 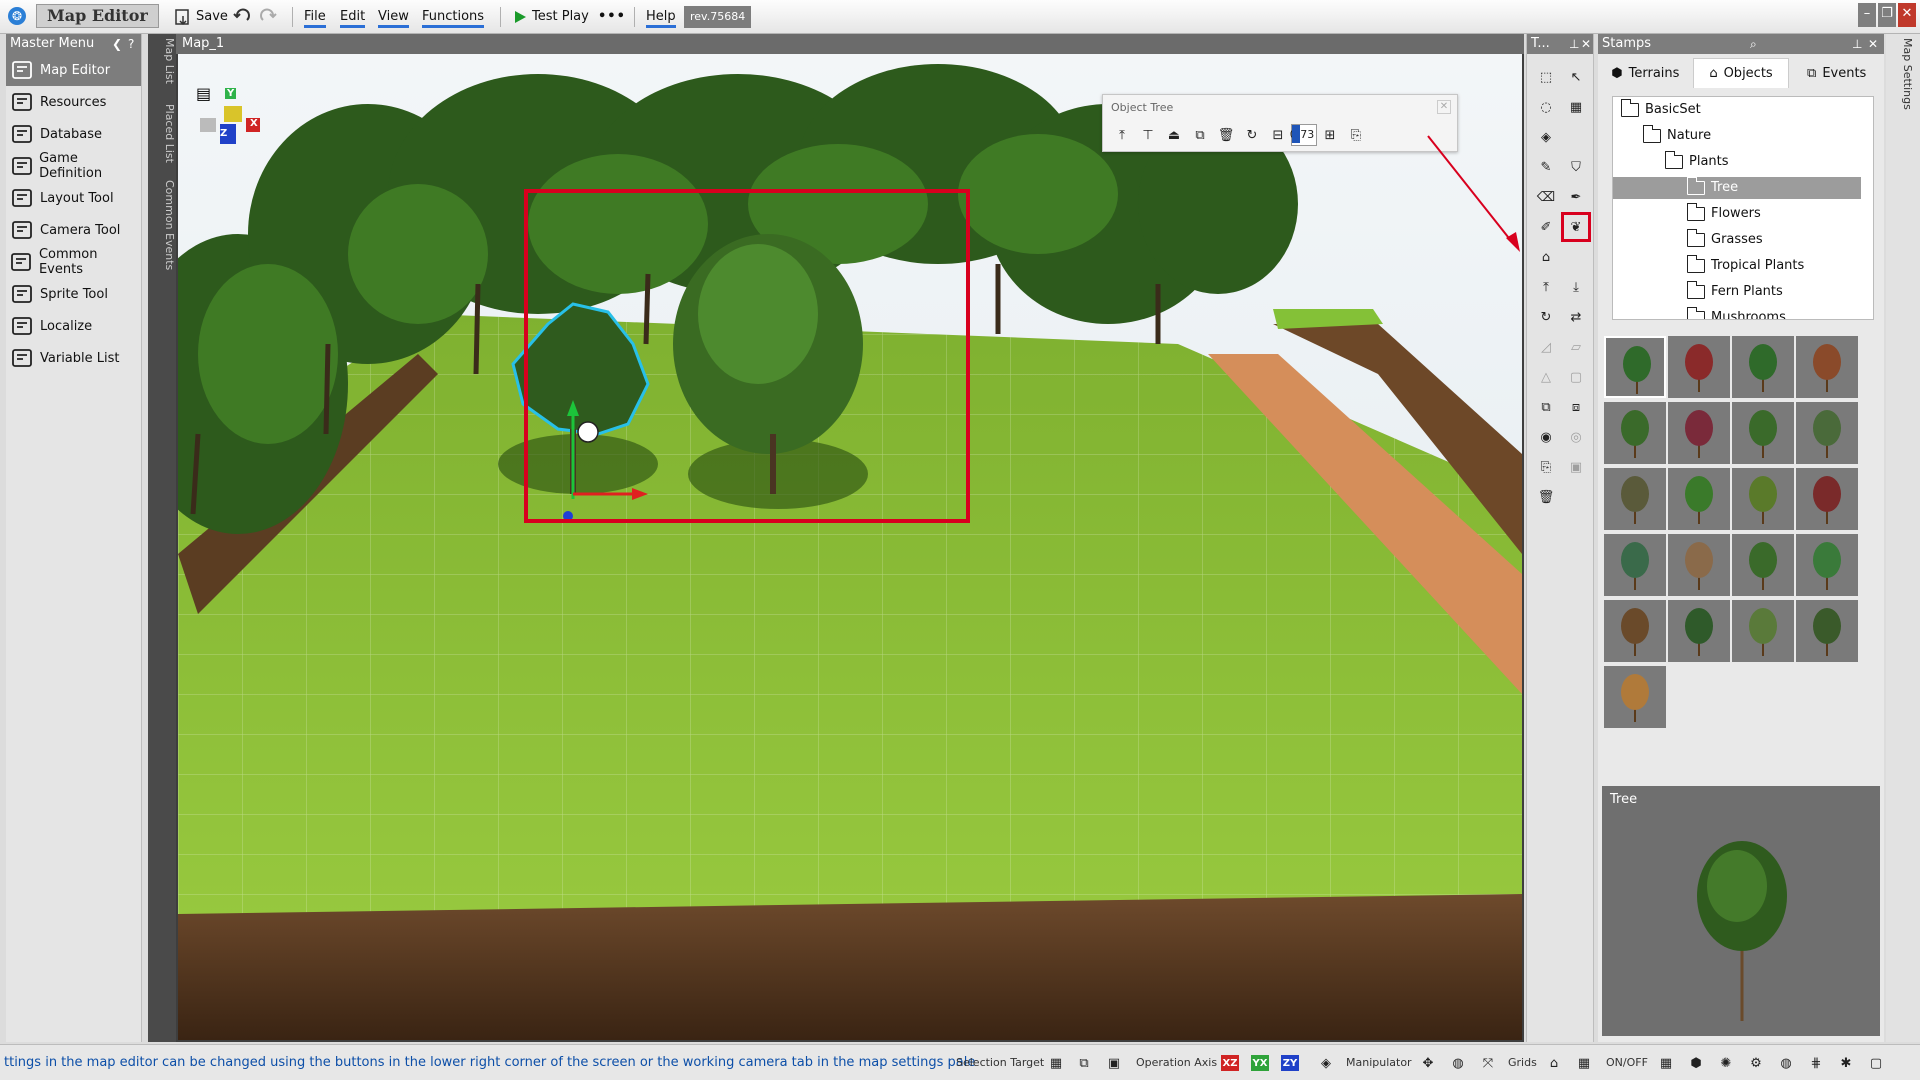 I want to click on fill-icon: ⛉, so click(x=1576, y=167).